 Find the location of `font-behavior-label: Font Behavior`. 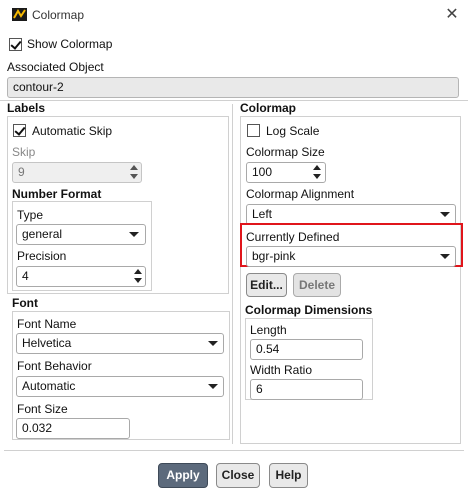

font-behavior-label: Font Behavior is located at coordinates (54, 366).